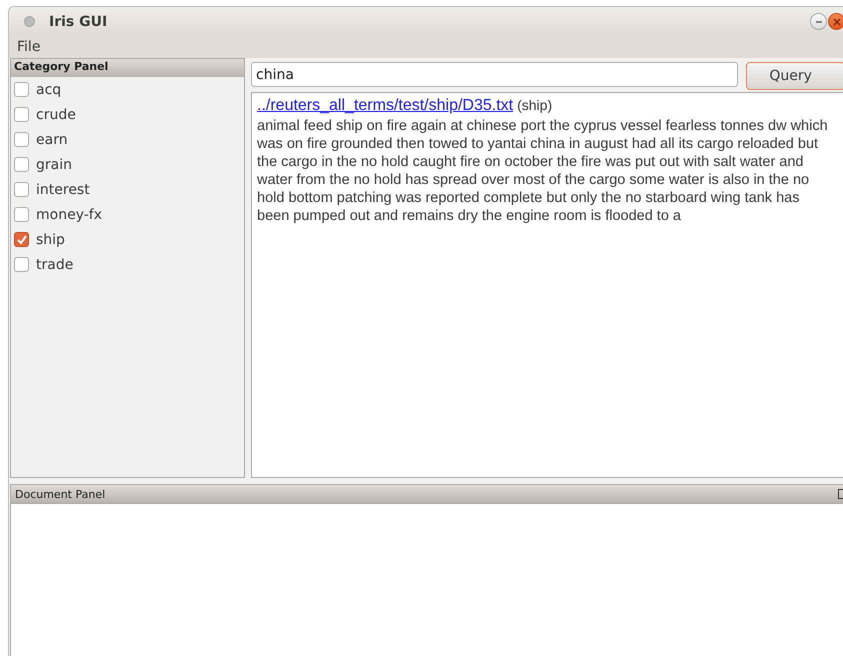 Image resolution: width=843 pixels, height=656 pixels. I want to click on document-link: ../reuters_all_terms/test/ship/D35.txt, so click(385, 106).